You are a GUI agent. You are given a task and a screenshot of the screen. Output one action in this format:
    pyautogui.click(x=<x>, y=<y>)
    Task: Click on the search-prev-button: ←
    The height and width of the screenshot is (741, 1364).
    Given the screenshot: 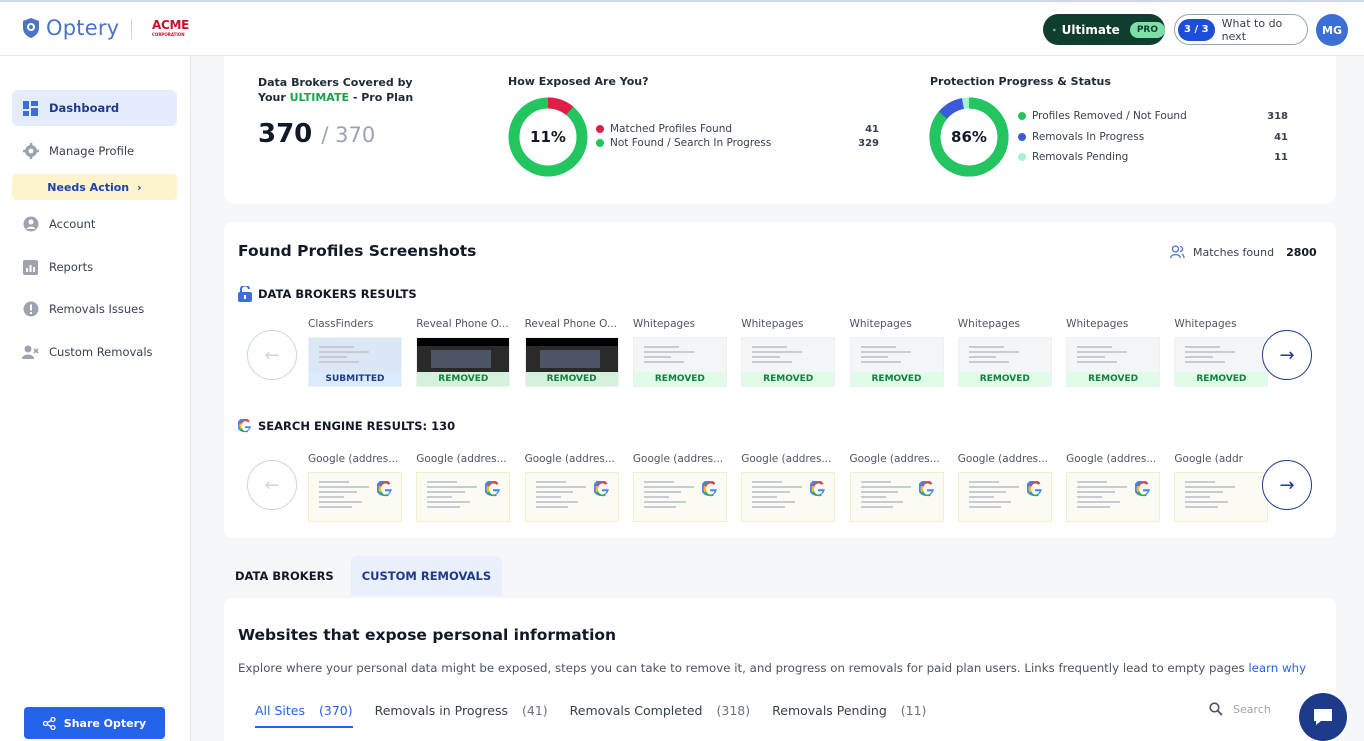 What is the action you would take?
    pyautogui.click(x=272, y=485)
    